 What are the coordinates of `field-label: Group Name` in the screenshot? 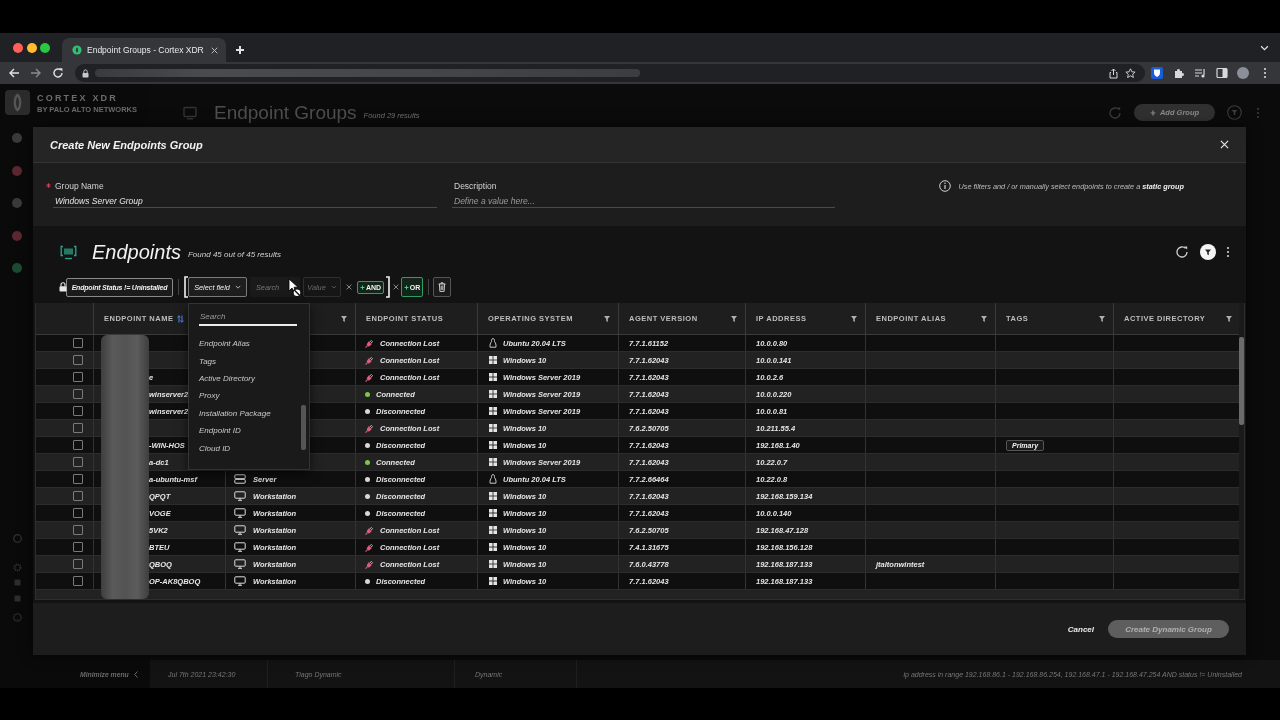 It's located at (79, 185).